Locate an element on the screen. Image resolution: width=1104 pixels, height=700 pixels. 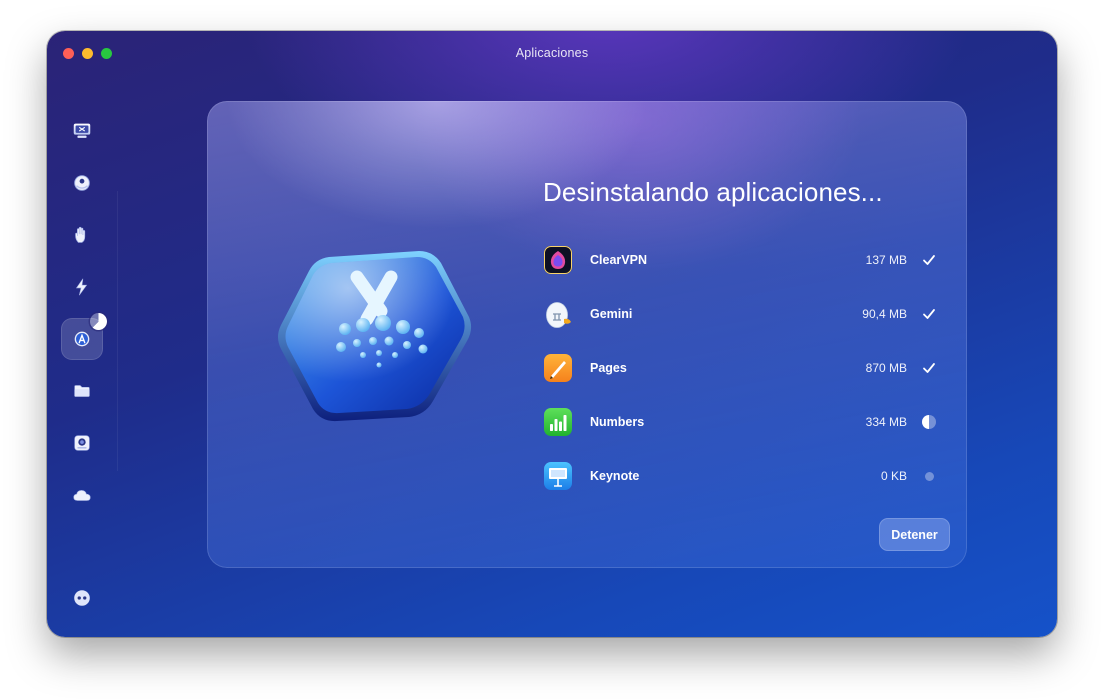
sidebar-item-cloud is located at coordinates (82, 495).